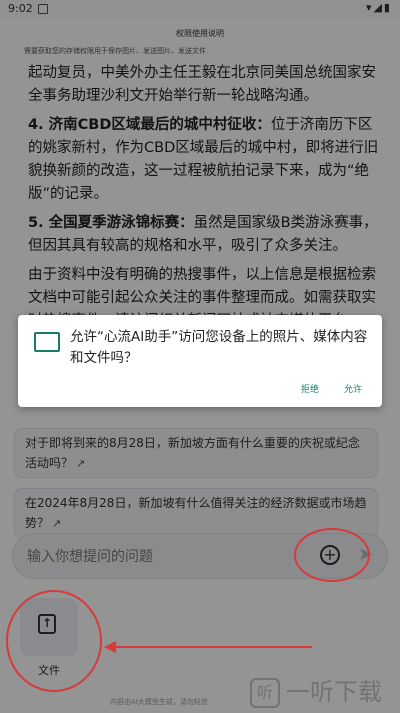 Image resolution: width=400 pixels, height=713 pixels. I want to click on annotation-circle-file, so click(54, 641).